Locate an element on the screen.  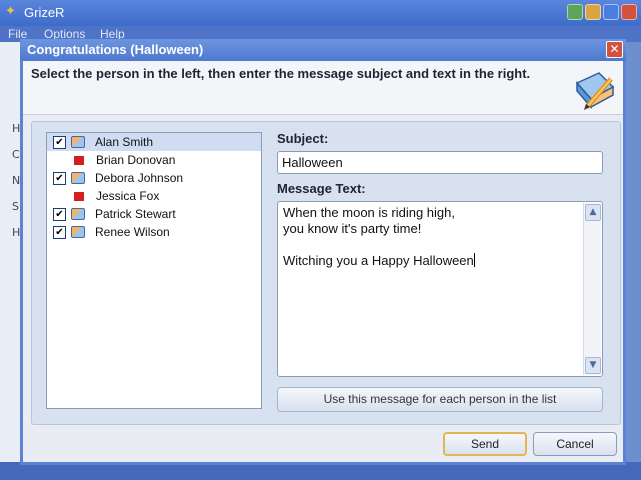
app-maximize-icon is located at coordinates (611, 12).